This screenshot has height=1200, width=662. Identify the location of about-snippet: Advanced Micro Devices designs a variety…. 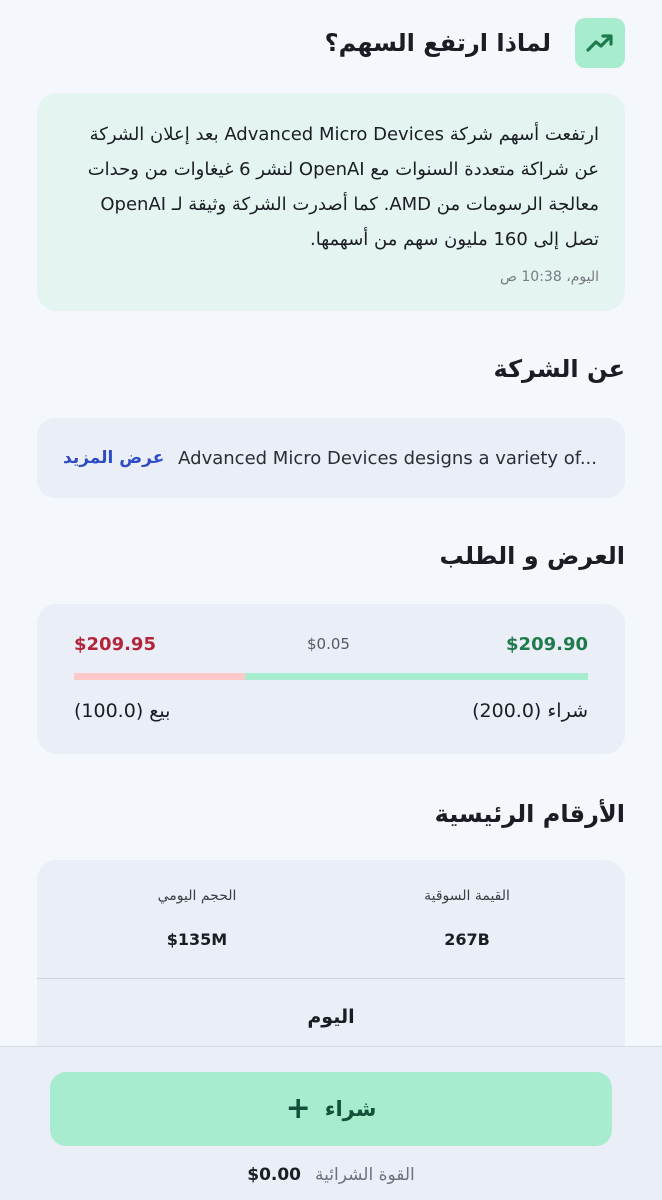
(387, 458).